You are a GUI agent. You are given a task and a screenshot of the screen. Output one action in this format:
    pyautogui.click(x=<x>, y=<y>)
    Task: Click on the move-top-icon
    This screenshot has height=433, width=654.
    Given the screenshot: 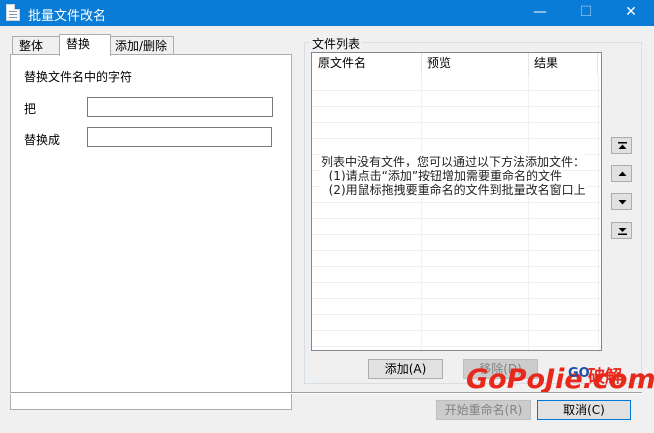 What is the action you would take?
    pyautogui.click(x=622, y=145)
    